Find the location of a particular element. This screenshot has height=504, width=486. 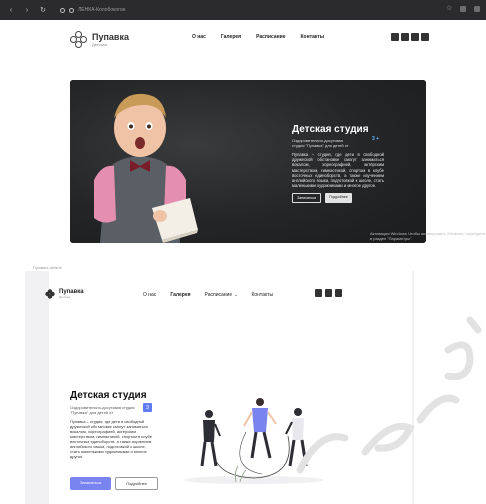

kids-jumping-rope-illustration is located at coordinates (254, 441).